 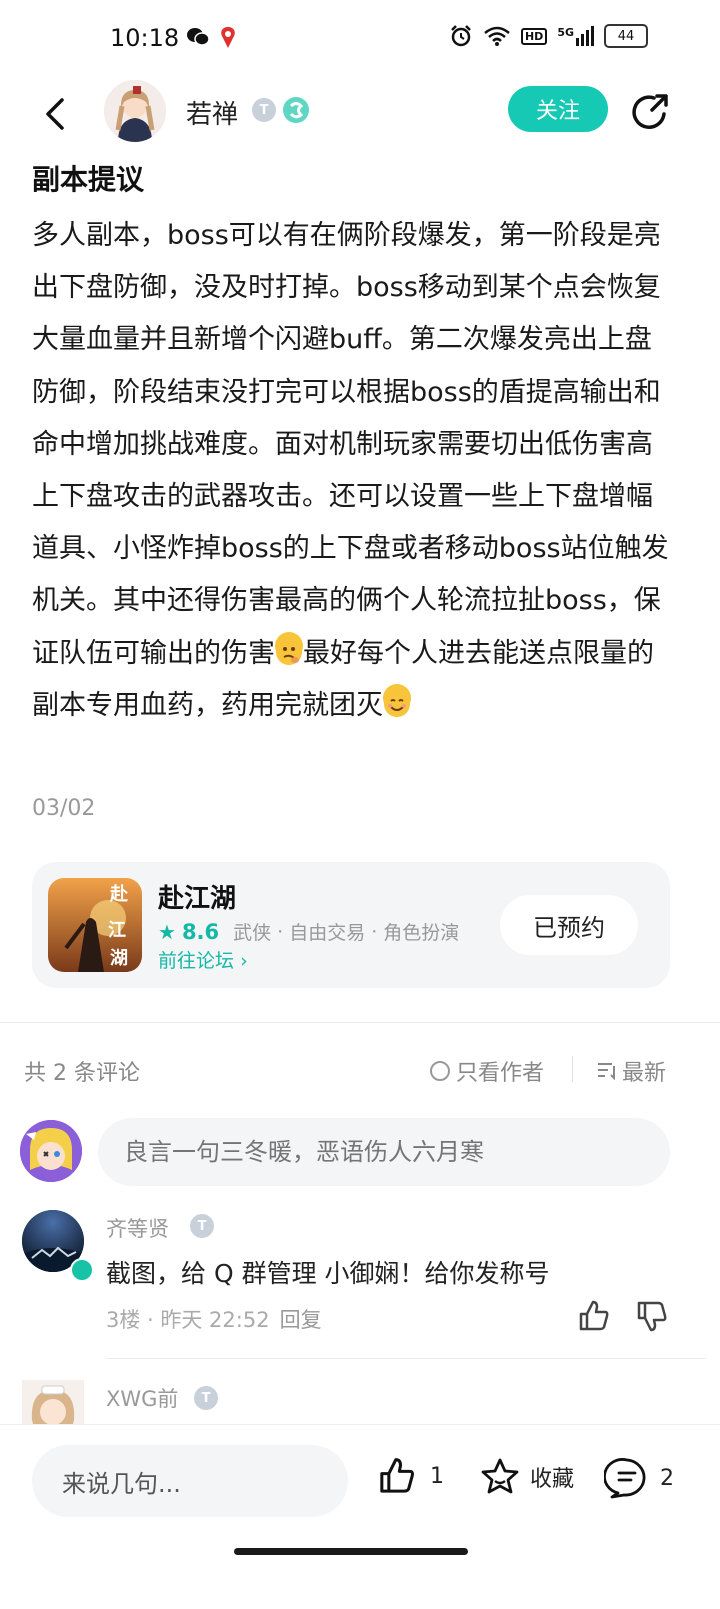 What do you see at coordinates (88, 179) in the screenshot?
I see `post-title: 副本提议` at bounding box center [88, 179].